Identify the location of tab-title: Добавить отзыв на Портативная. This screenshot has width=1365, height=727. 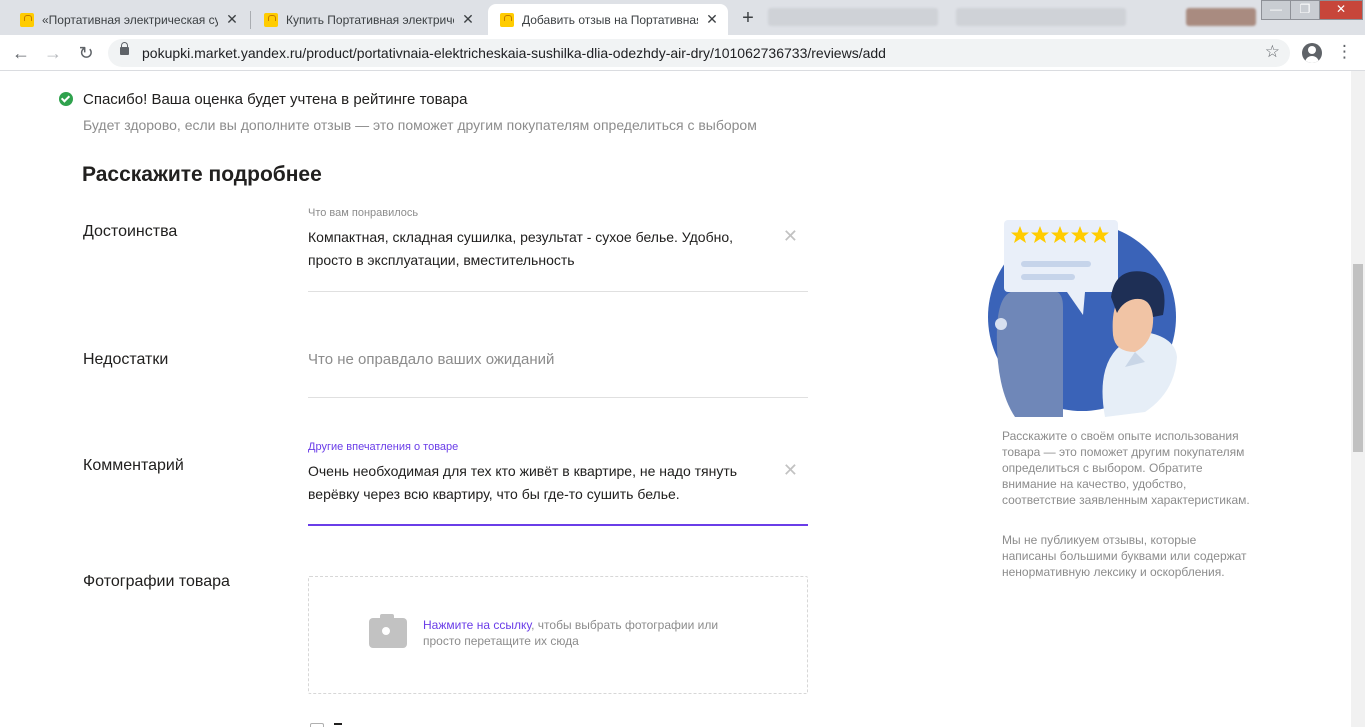
(610, 19).